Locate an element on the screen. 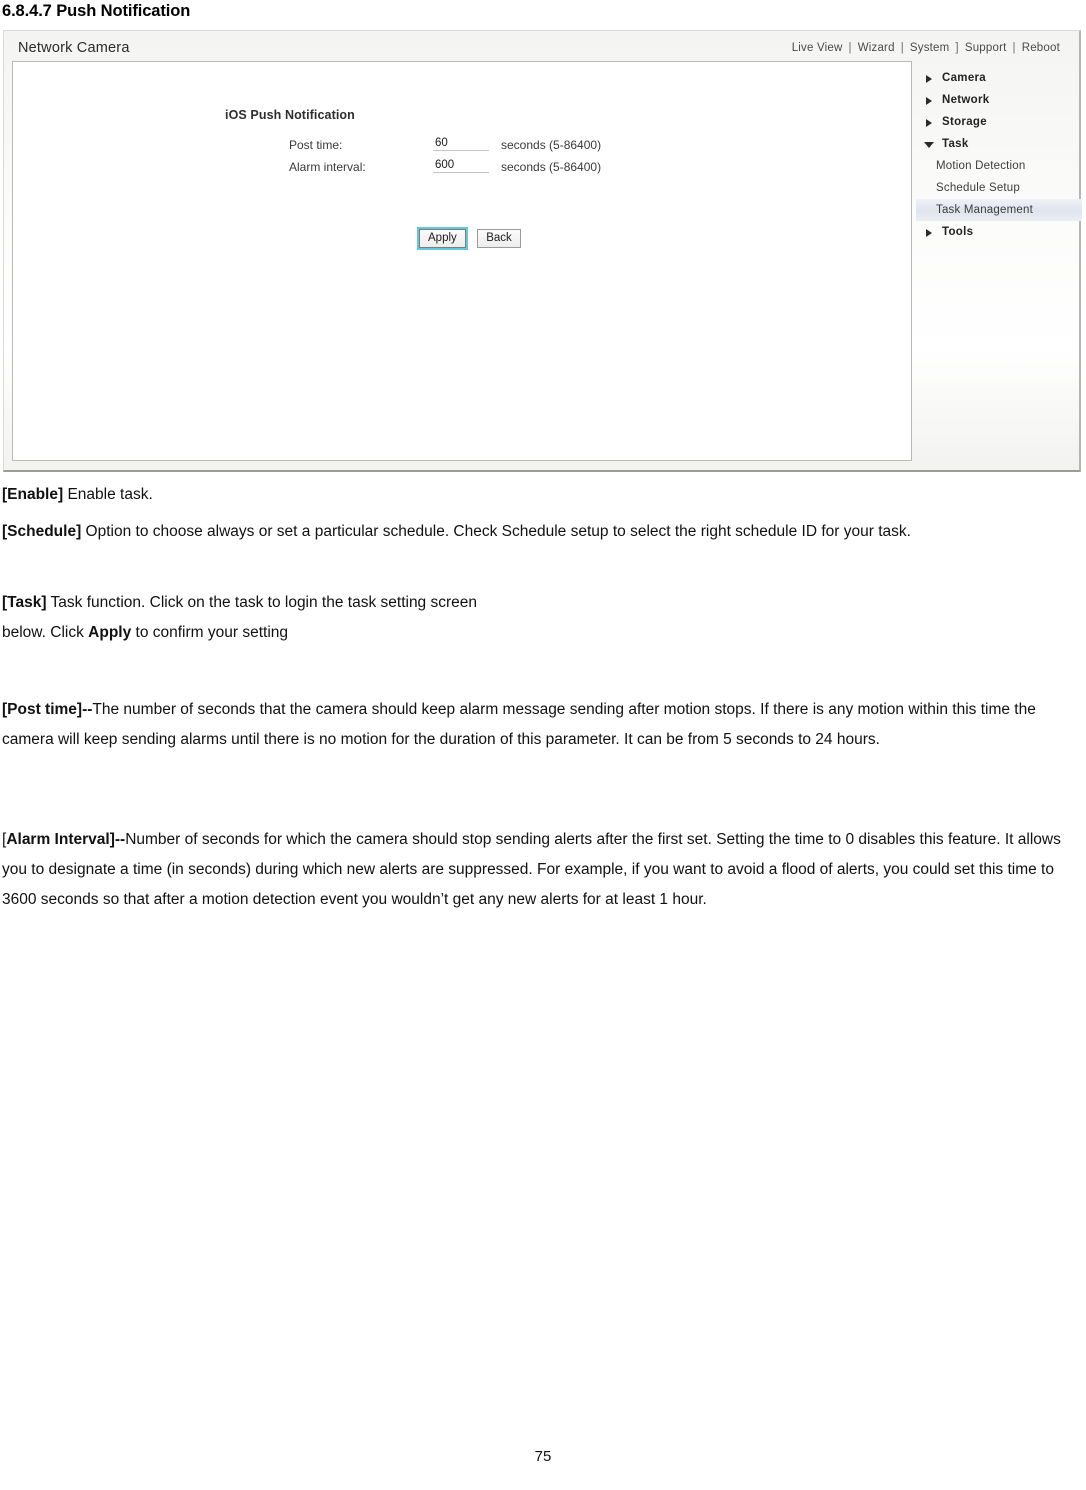  tree-item-label: Task Management is located at coordinates (984, 210).